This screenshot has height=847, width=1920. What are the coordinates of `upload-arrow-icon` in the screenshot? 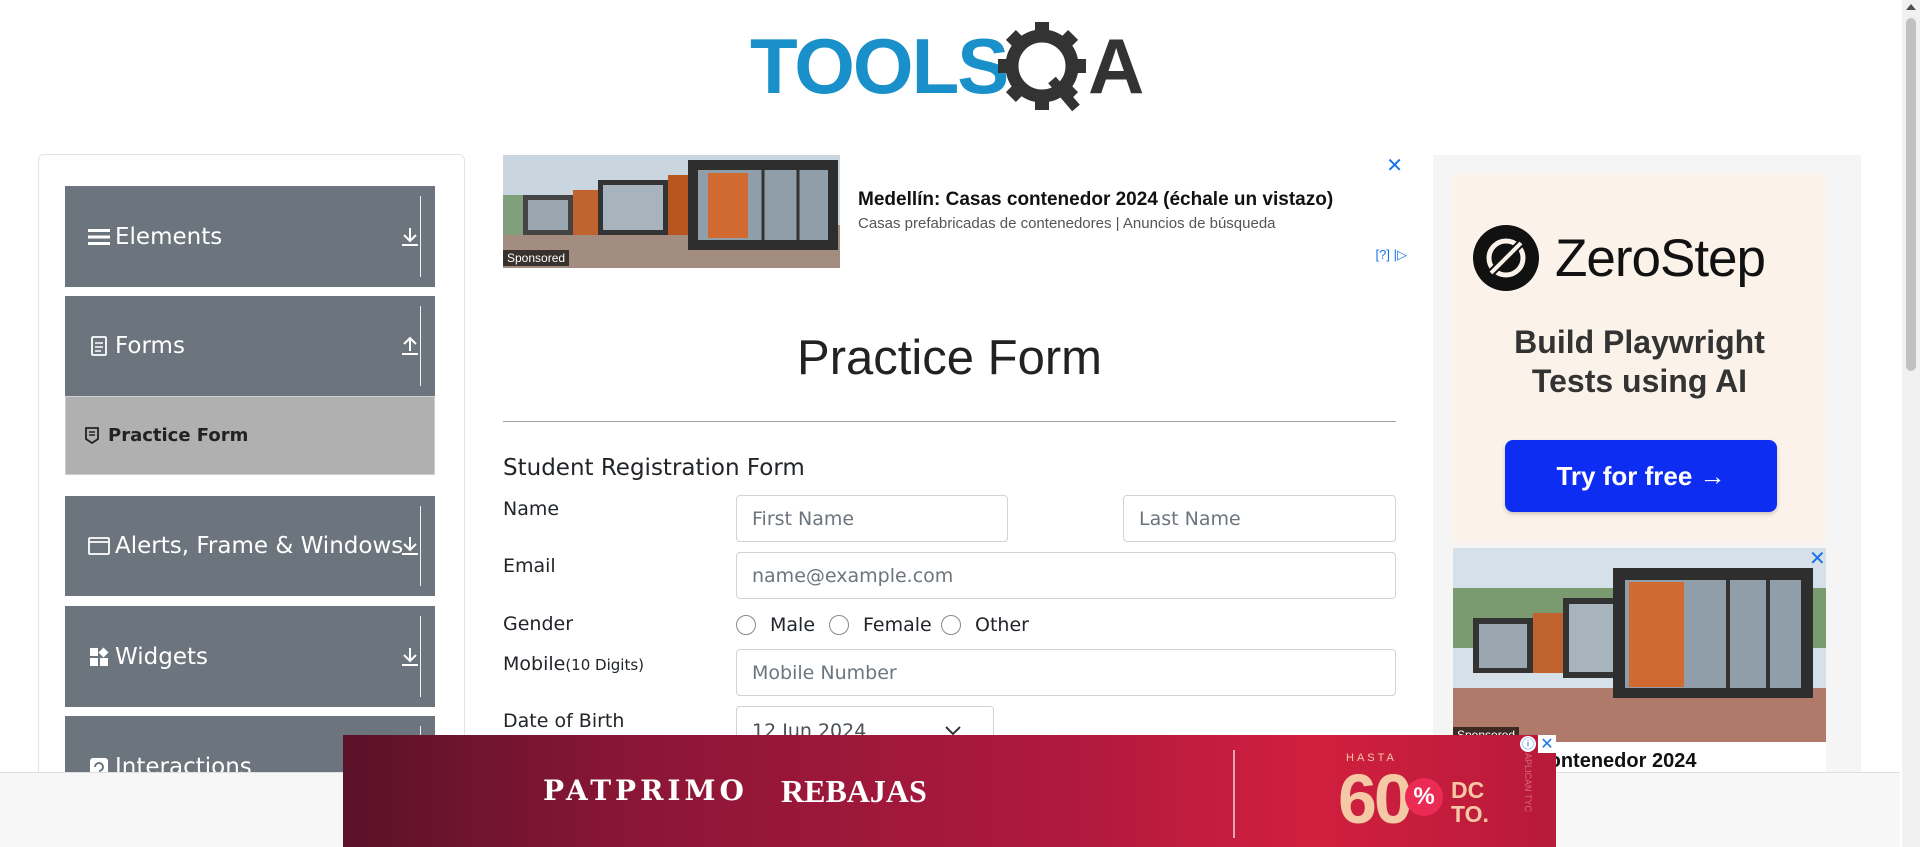 It's located at (410, 346).